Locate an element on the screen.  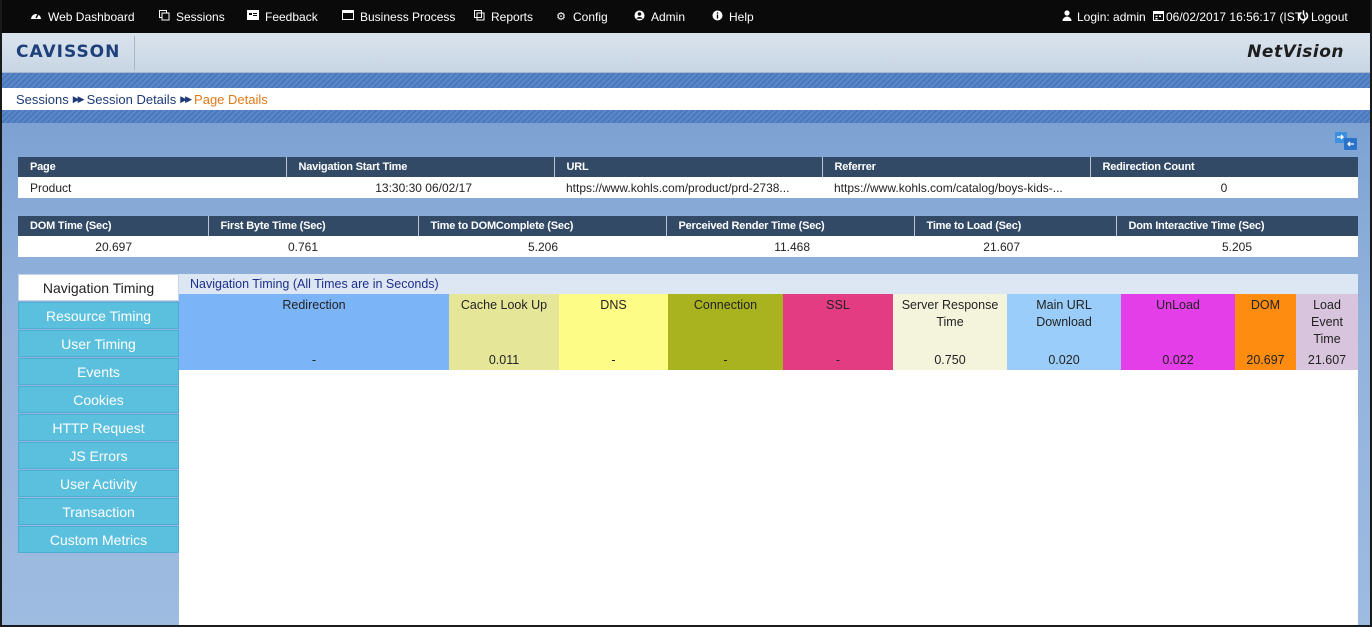
nav-label: Config is located at coordinates (590, 16).